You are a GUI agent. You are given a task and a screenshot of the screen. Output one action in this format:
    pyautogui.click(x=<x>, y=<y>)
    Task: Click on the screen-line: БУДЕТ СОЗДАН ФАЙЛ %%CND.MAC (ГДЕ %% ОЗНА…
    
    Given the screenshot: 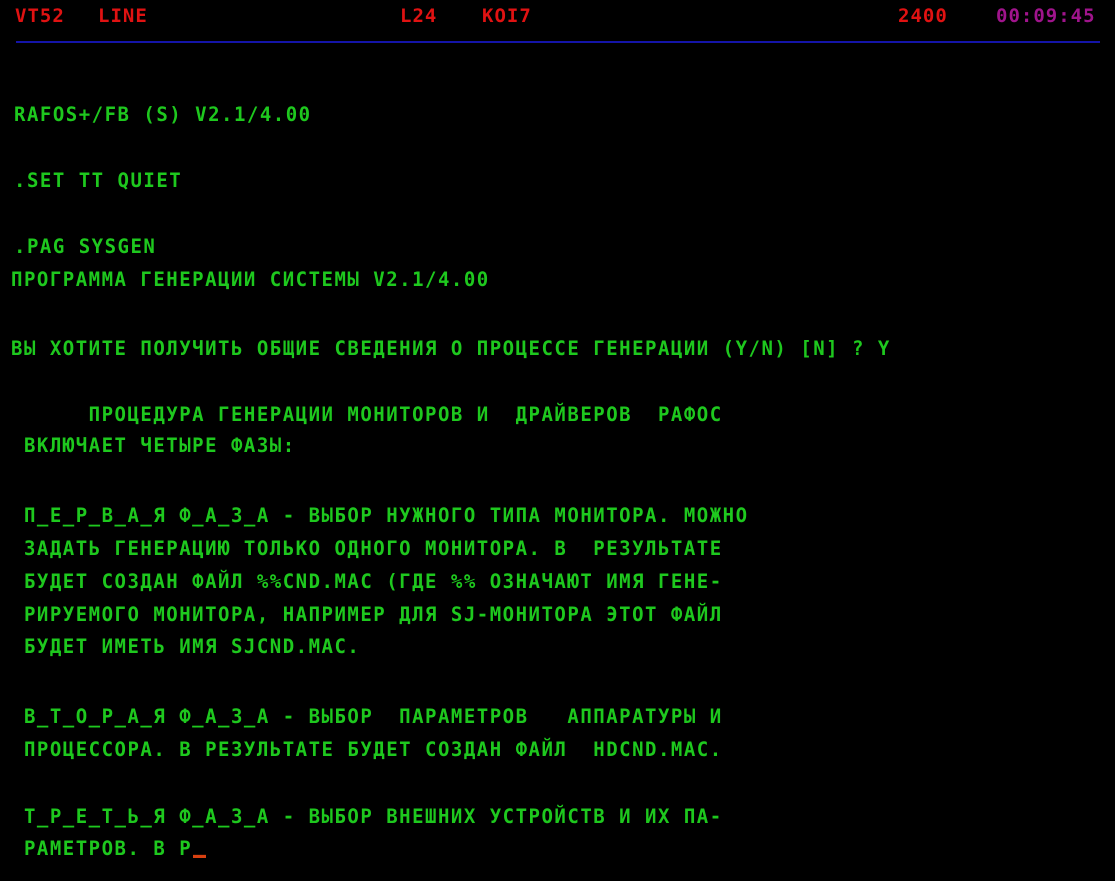 What is the action you would take?
    pyautogui.click(x=367, y=582)
    